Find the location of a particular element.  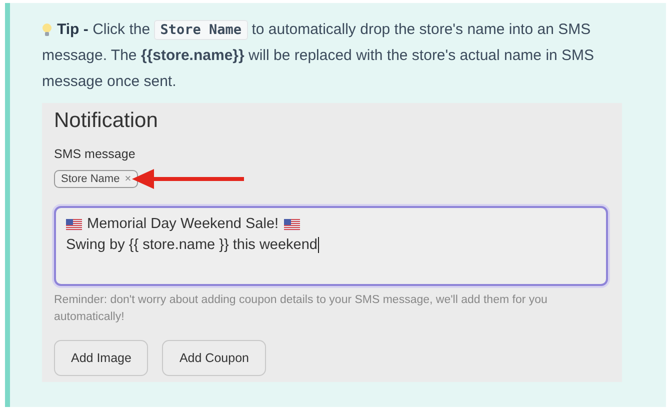

arrow-icon is located at coordinates (188, 179).